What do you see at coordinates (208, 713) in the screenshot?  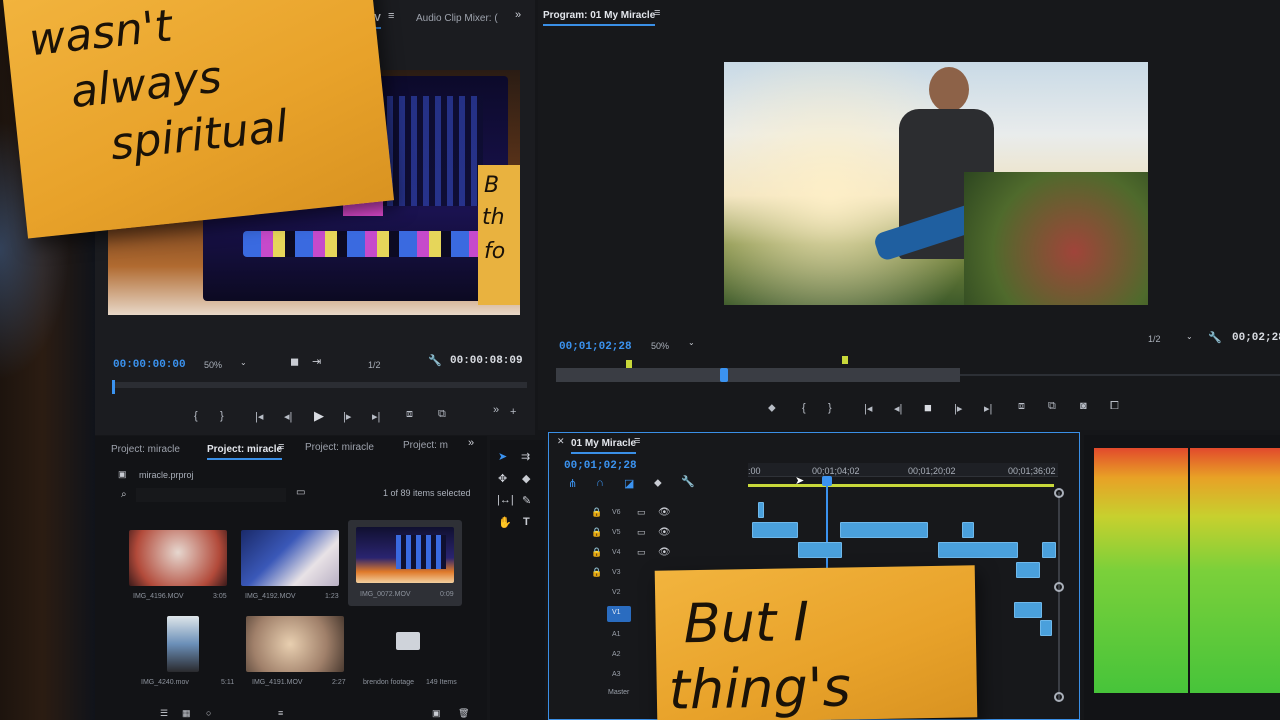 I see `zoom-slider-icon: ○` at bounding box center [208, 713].